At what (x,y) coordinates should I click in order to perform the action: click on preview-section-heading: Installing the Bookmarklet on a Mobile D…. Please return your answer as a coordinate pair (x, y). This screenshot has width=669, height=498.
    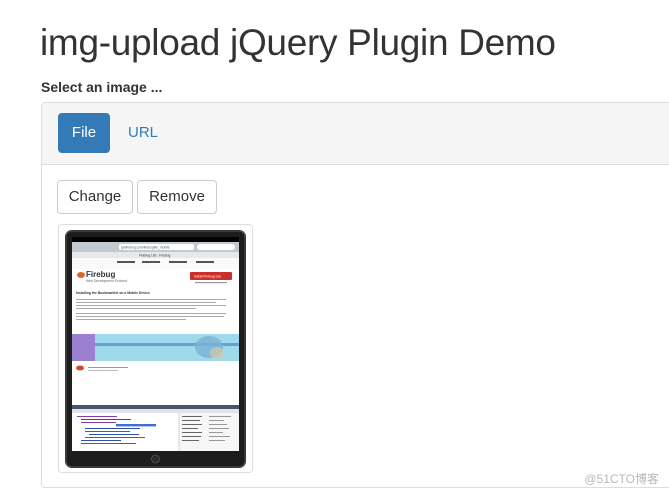
    Looking at the image, I should click on (113, 293).